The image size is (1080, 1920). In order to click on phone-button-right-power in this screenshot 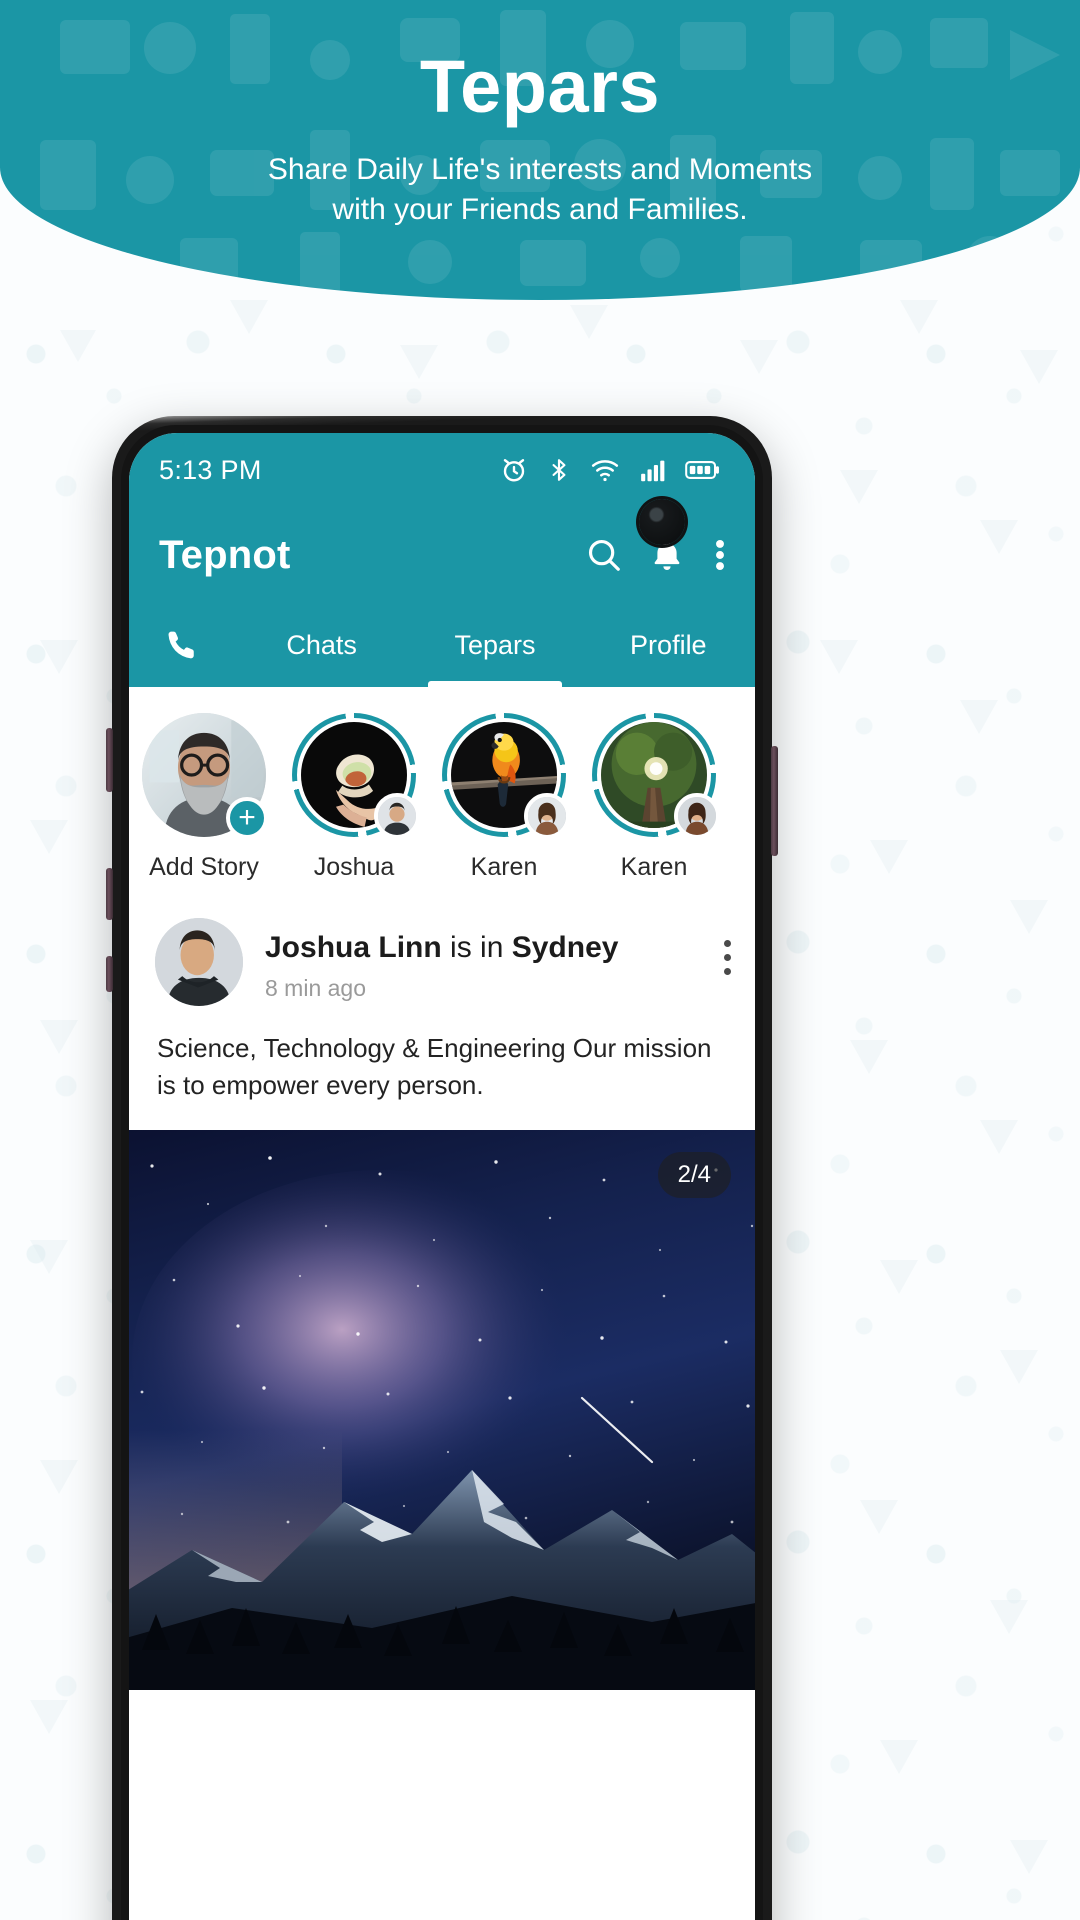, I will do `click(774, 801)`.